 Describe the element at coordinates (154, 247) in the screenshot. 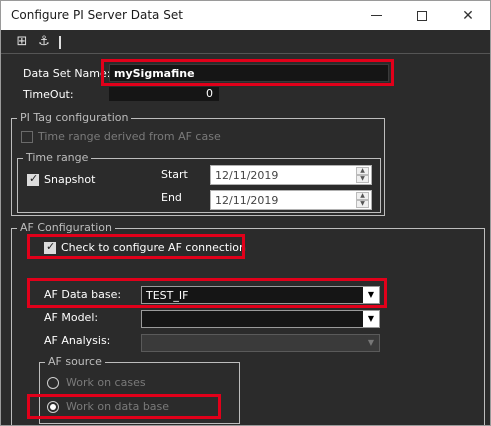

I see `af-connect-label: Check to configure AF connection` at that location.